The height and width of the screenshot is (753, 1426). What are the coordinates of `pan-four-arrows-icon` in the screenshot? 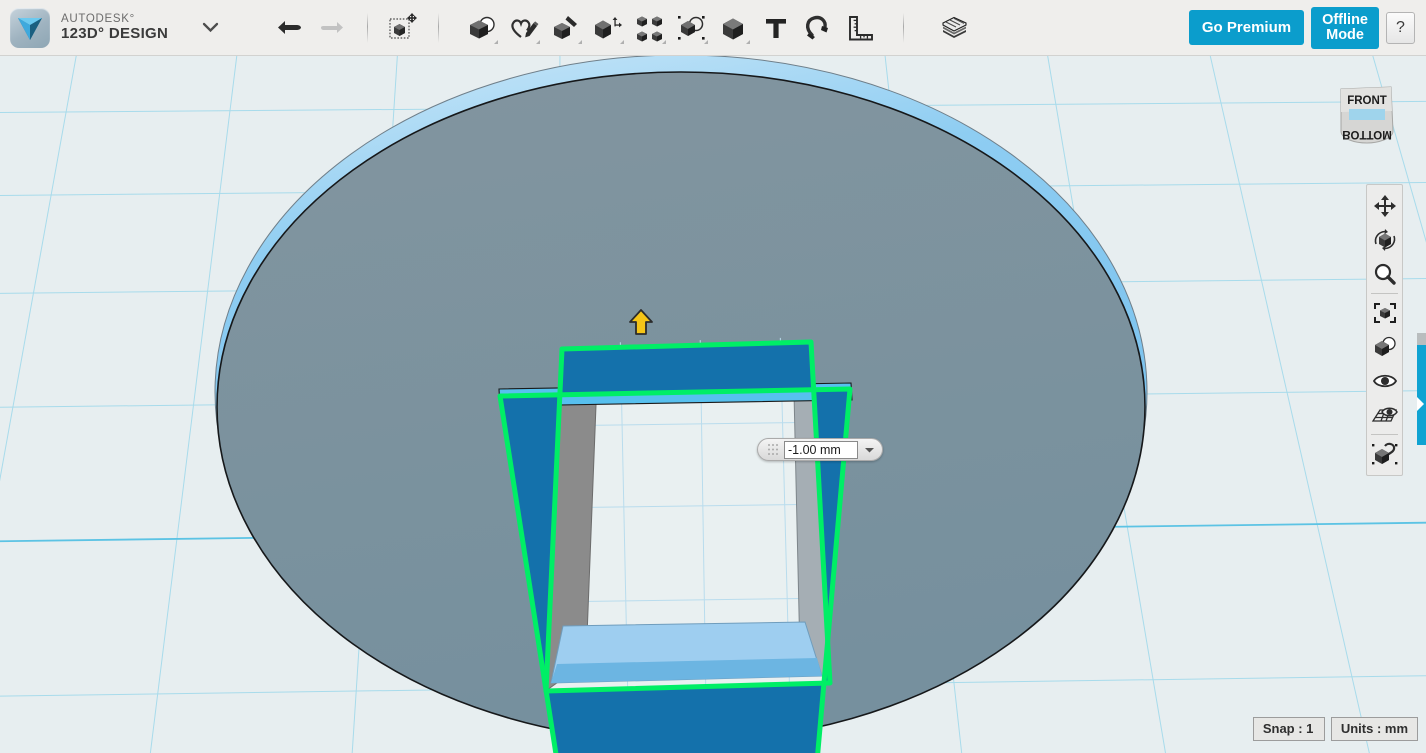 It's located at (1384, 206).